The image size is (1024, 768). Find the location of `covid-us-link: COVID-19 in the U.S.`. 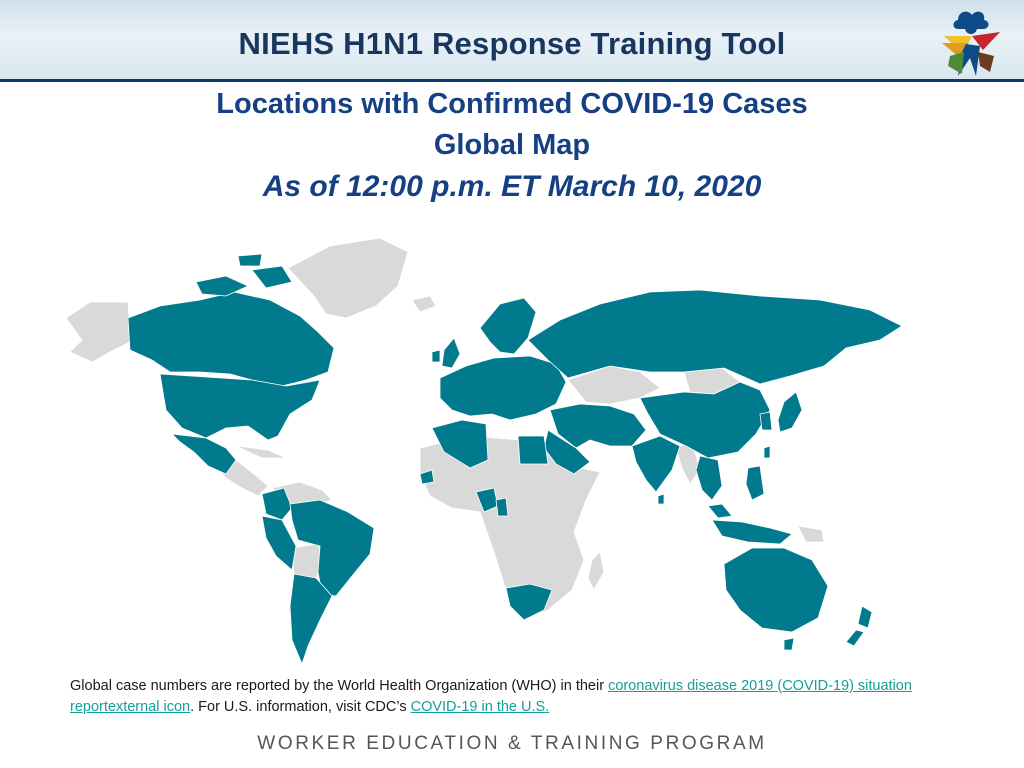

covid-us-link: COVID-19 in the U.S. is located at coordinates (480, 707).